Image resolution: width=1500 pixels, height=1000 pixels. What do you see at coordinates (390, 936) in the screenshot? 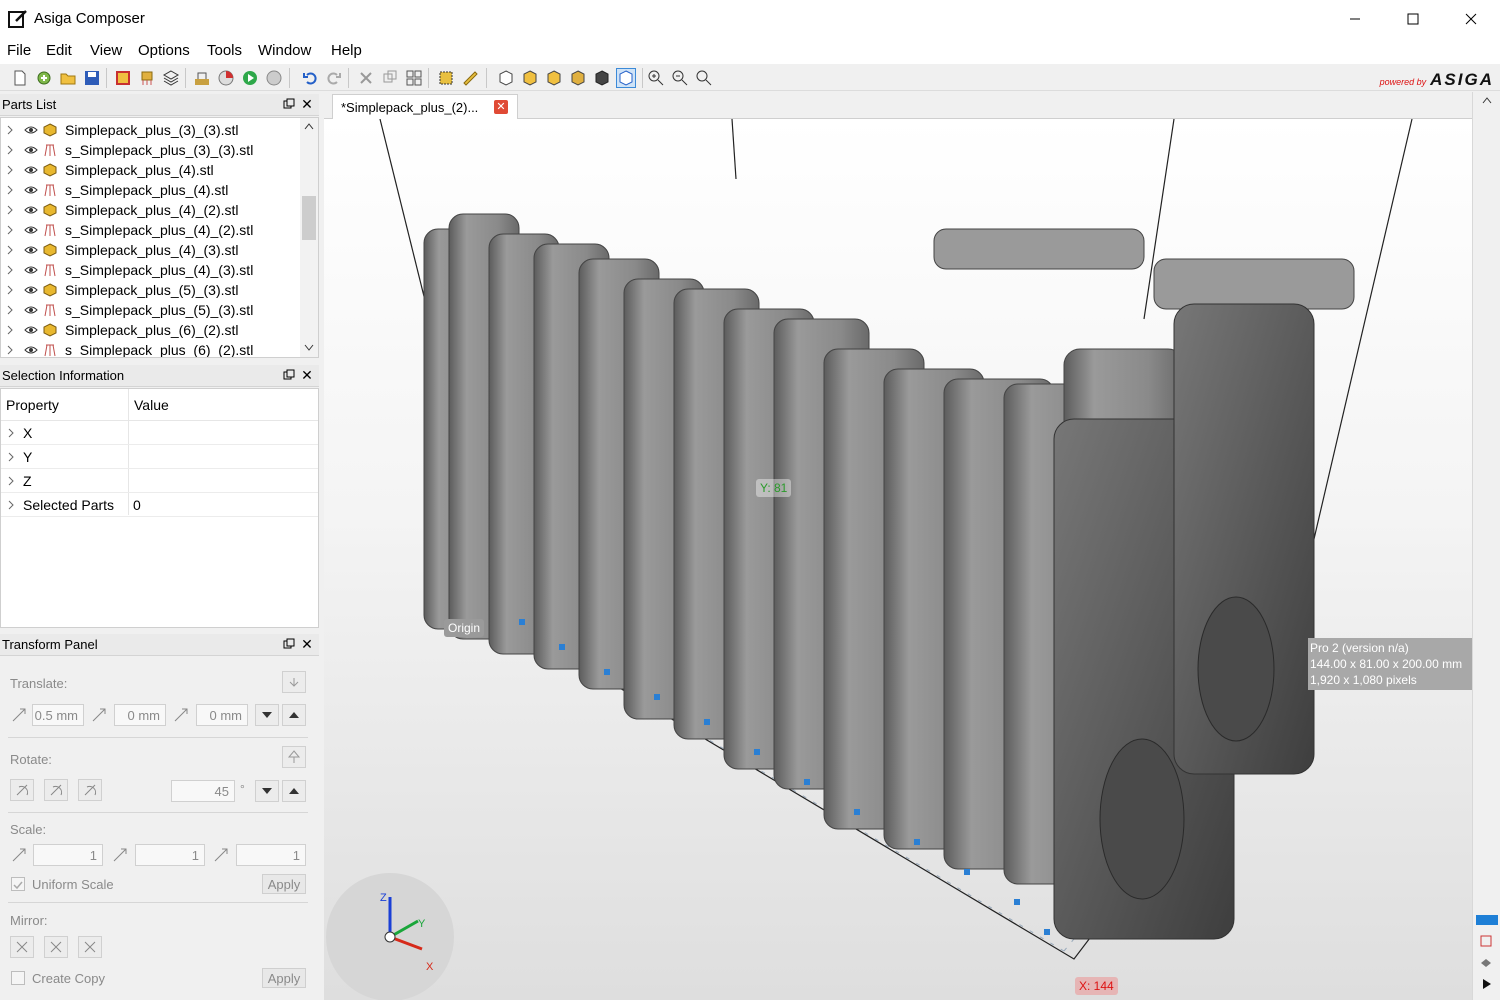
I see `orientation-gizmo` at bounding box center [390, 936].